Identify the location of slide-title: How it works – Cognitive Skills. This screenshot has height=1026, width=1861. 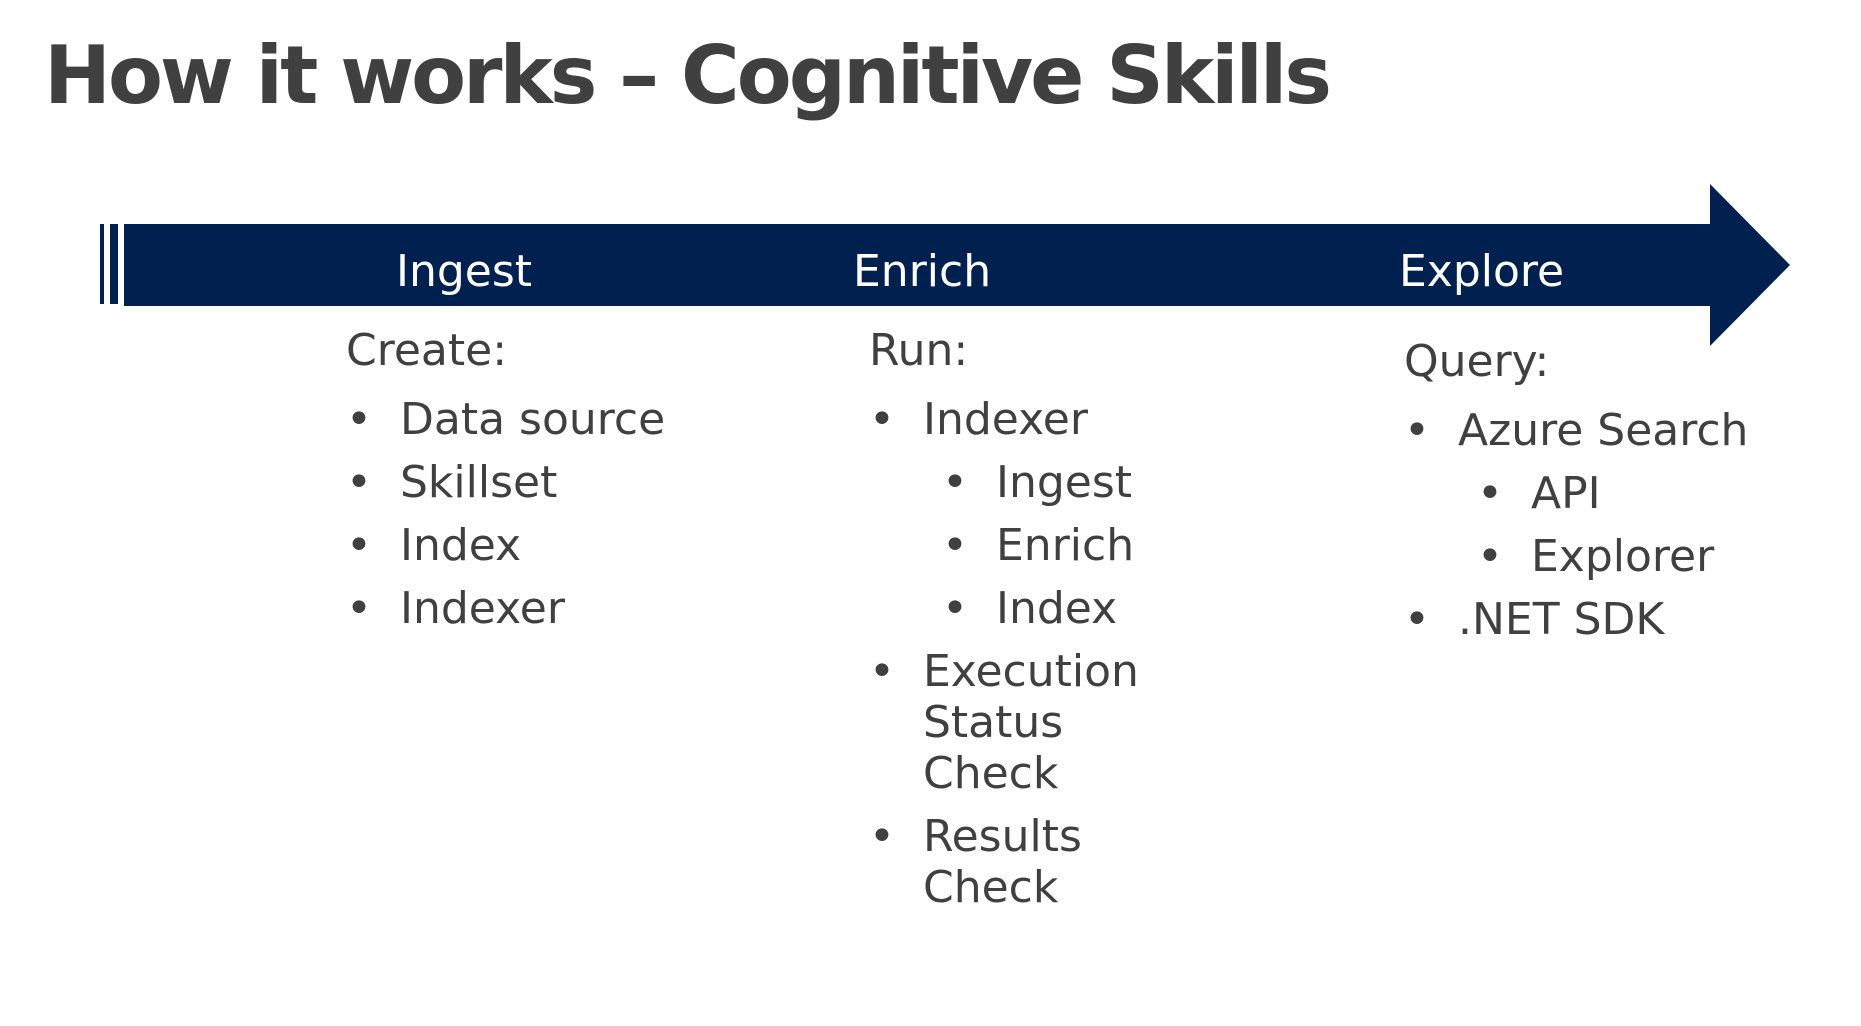
(688, 75).